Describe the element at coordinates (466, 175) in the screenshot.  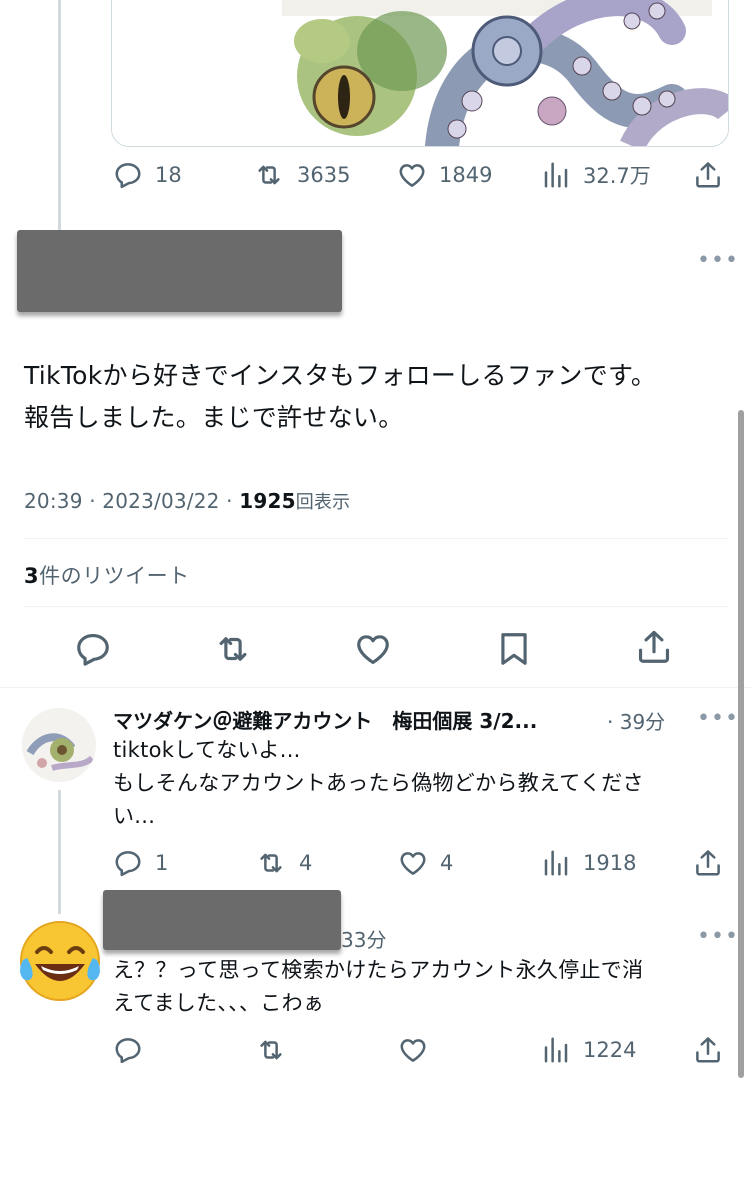
I see `like-count: 1849` at that location.